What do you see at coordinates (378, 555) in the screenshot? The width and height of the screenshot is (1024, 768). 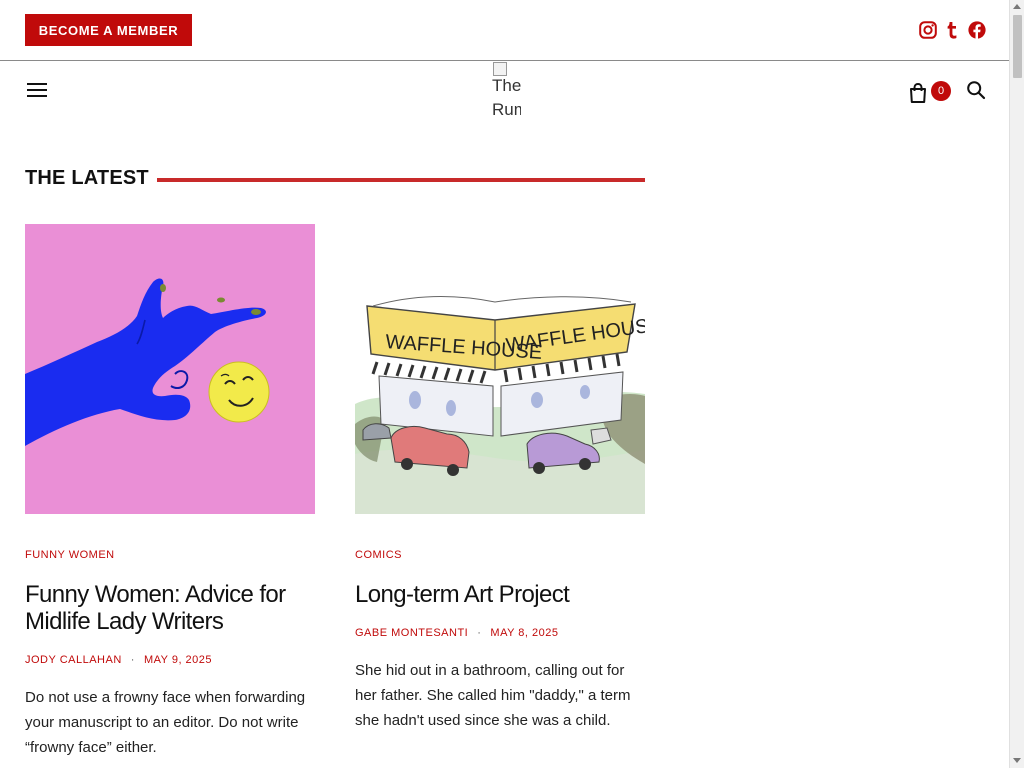 I see `article-category: COMICS` at bounding box center [378, 555].